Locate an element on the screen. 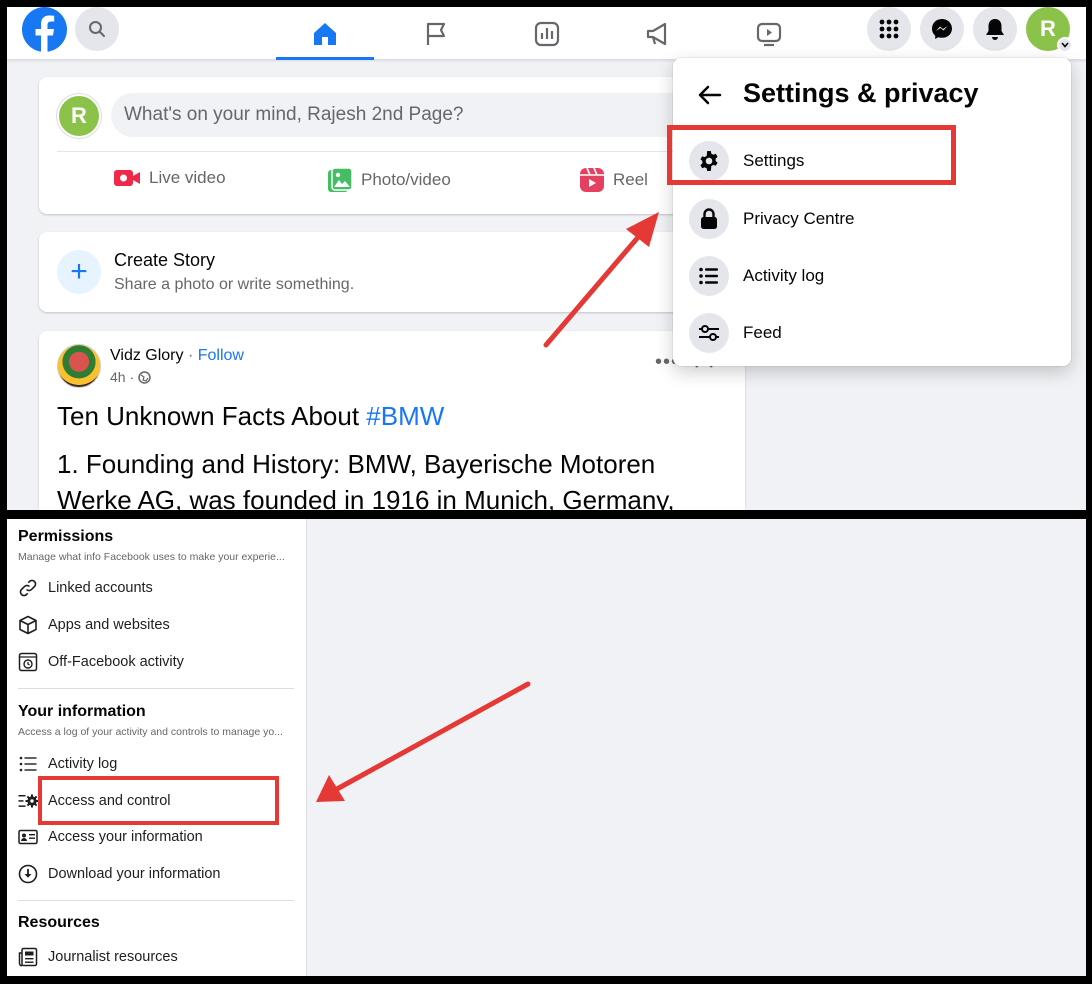 The height and width of the screenshot is (984, 1092). sidebar-item-access-your-information: Access your information is located at coordinates (110, 837).